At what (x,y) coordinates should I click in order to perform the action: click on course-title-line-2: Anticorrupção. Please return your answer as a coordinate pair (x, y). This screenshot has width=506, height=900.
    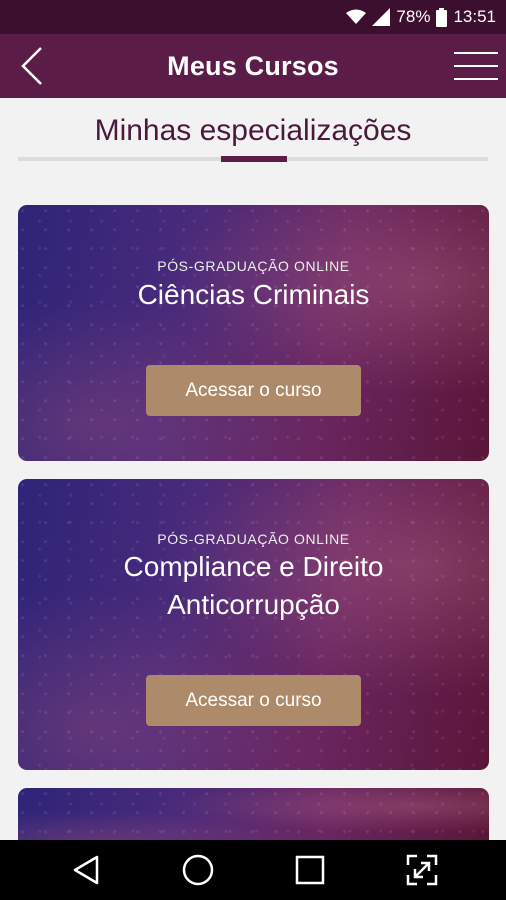
    Looking at the image, I should click on (253, 604).